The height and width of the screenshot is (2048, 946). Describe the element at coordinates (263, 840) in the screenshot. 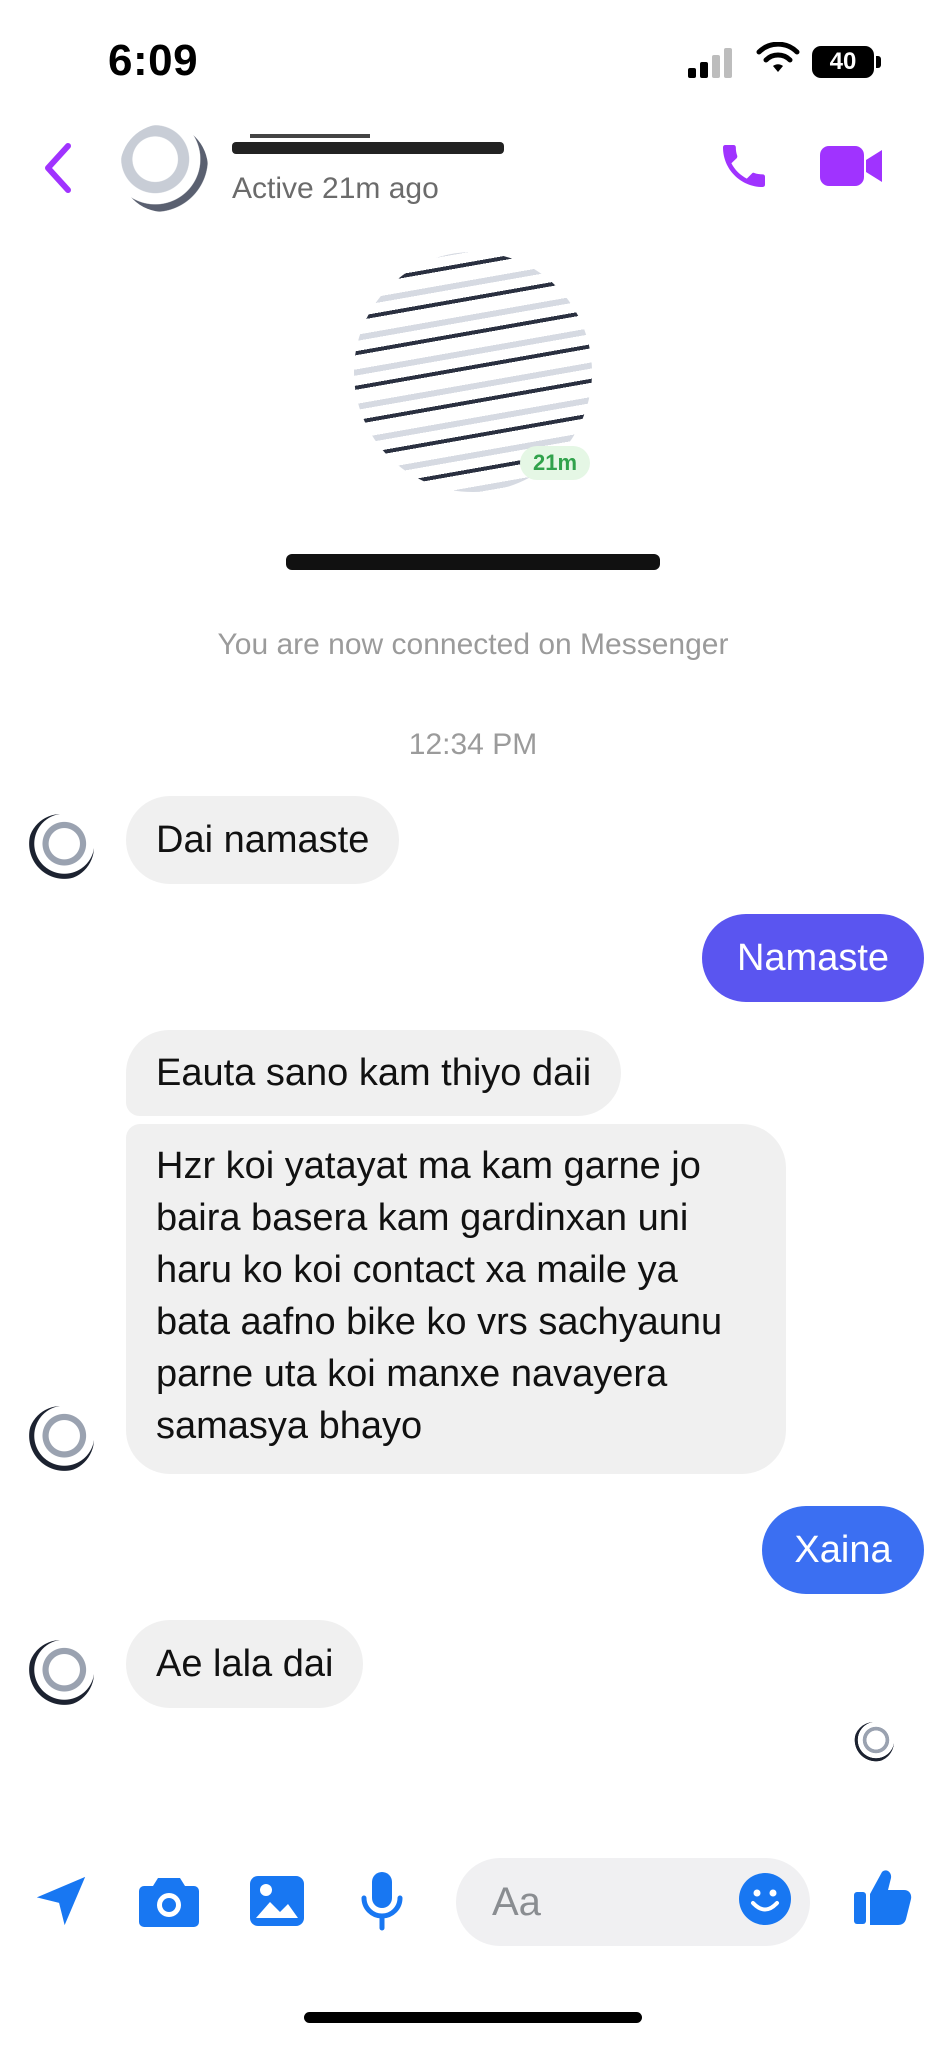

I see `message-bubble-incoming: Dai namaste` at that location.